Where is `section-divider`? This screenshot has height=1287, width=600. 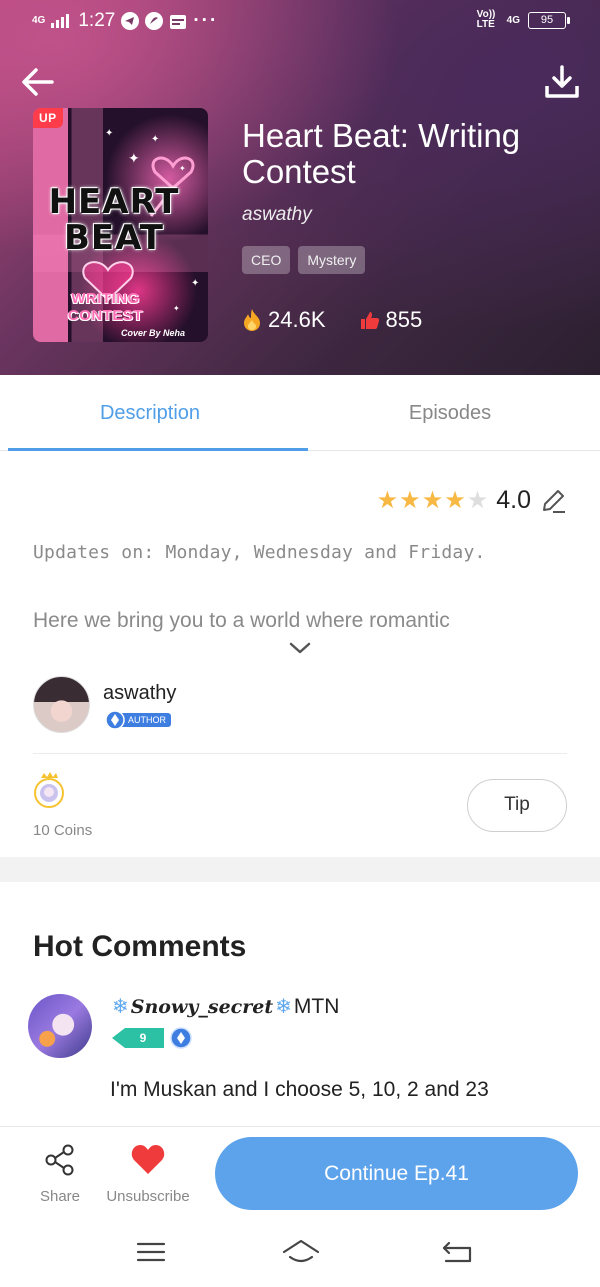 section-divider is located at coordinates (300, 869).